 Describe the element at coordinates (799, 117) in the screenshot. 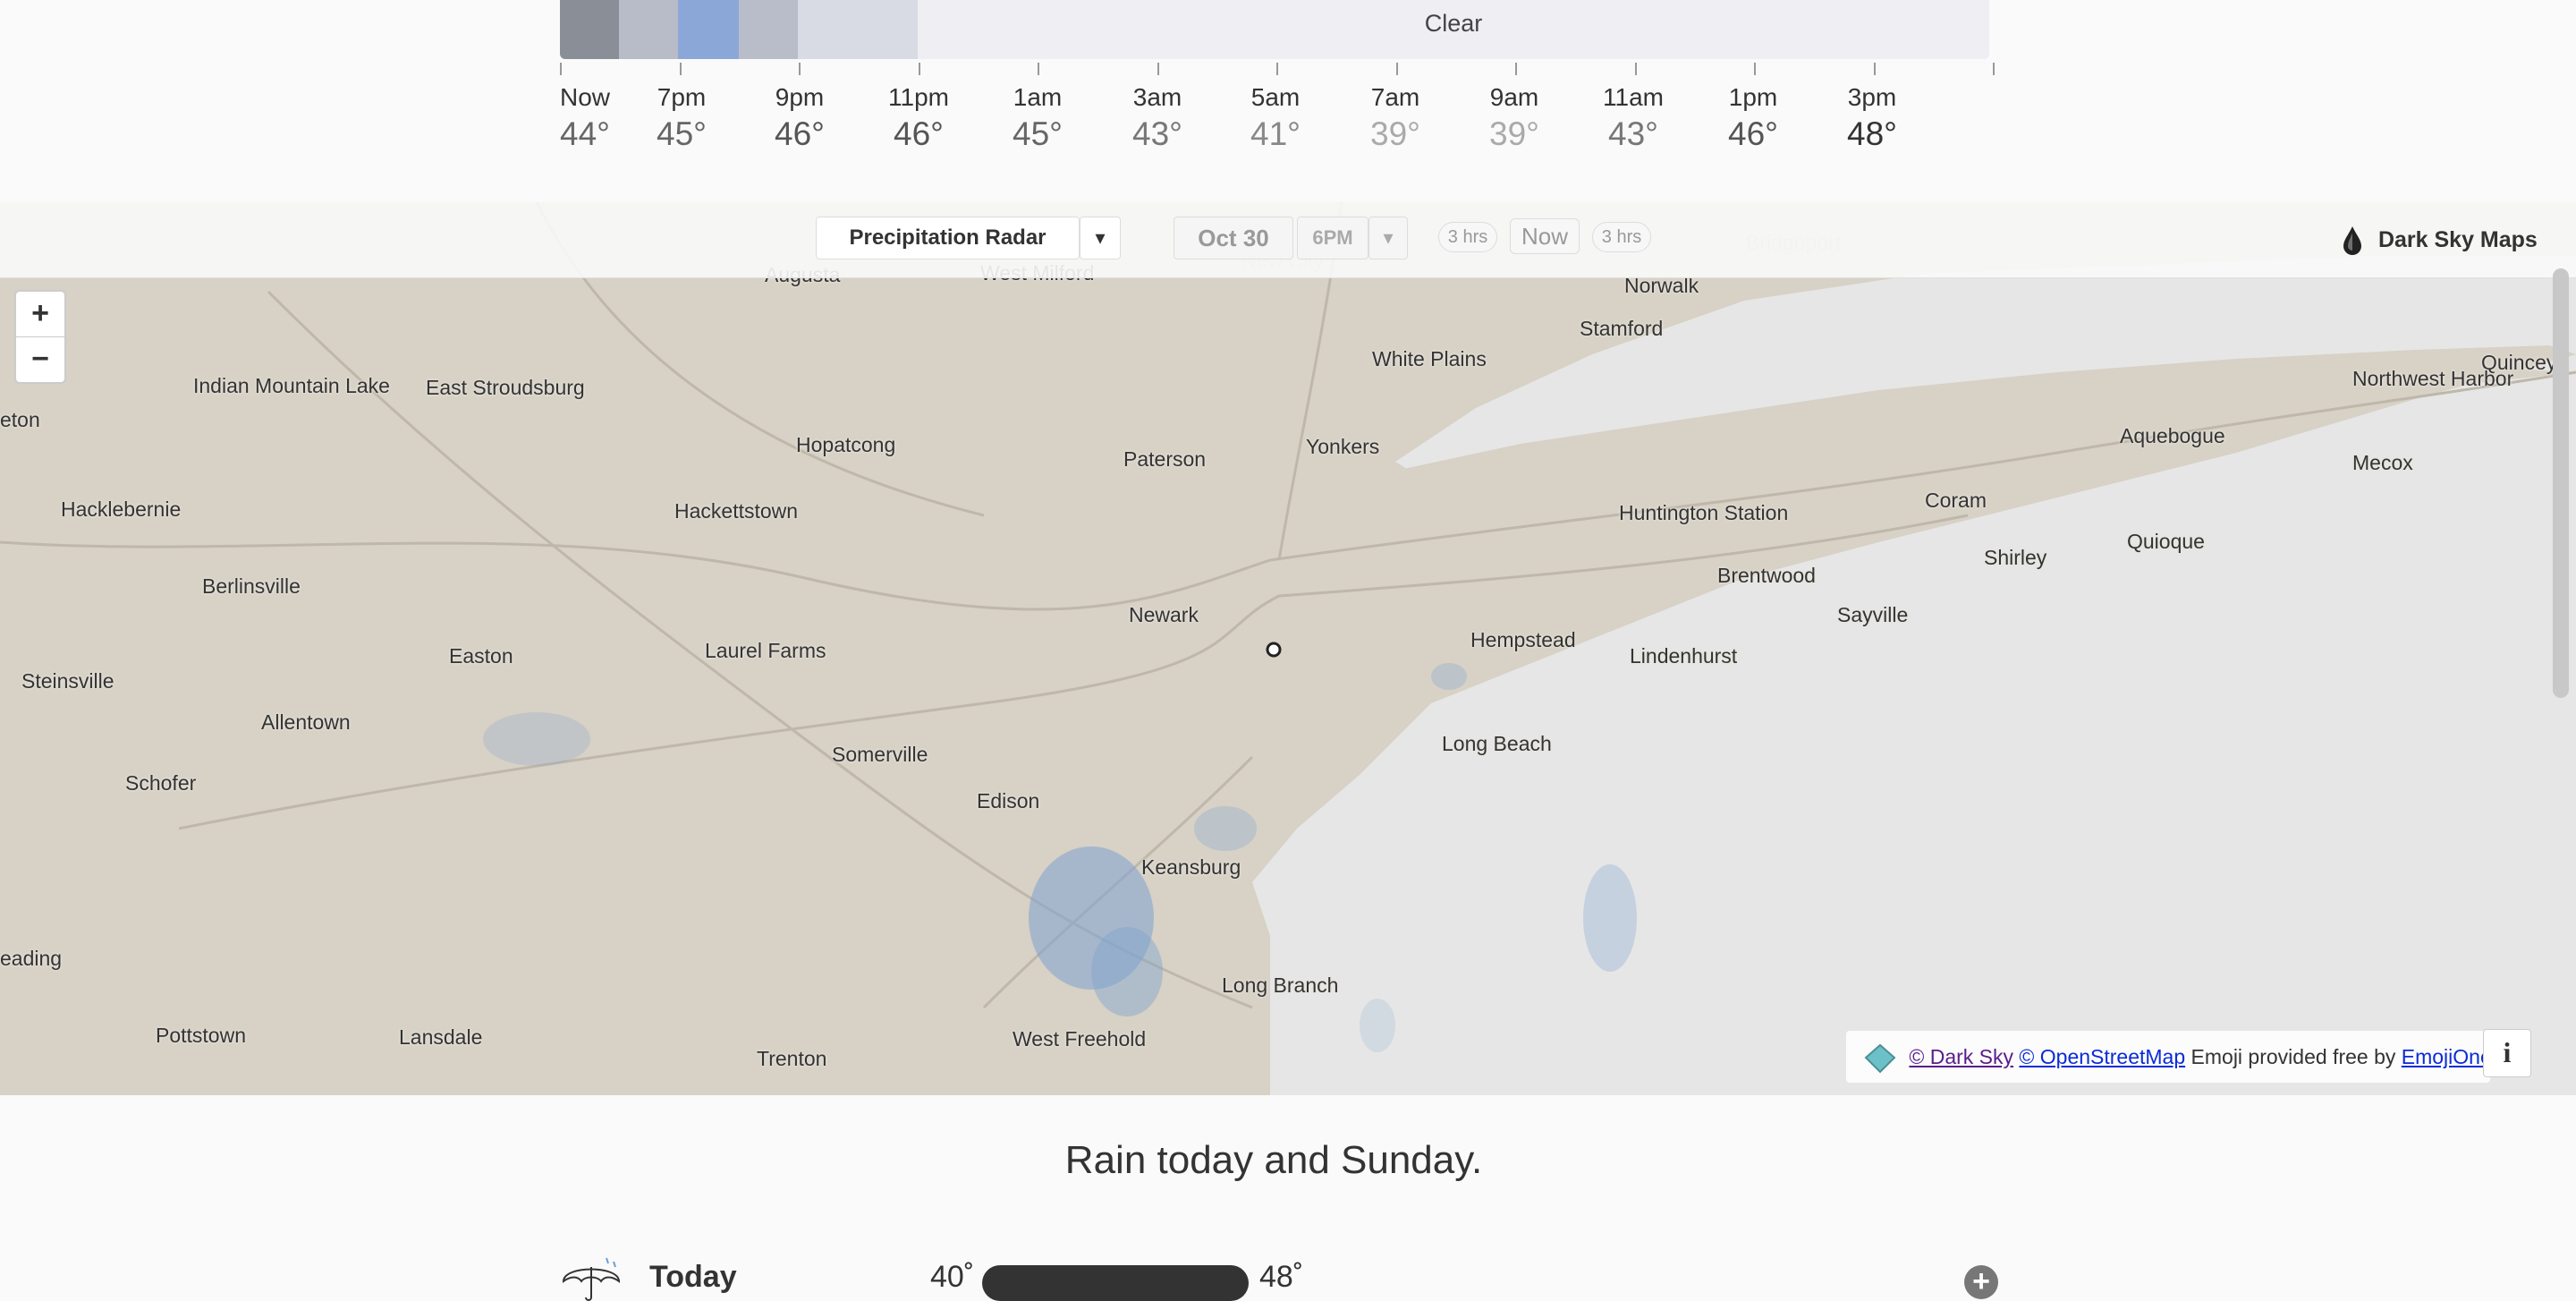

I see `hour-item: 9pm 46°` at that location.